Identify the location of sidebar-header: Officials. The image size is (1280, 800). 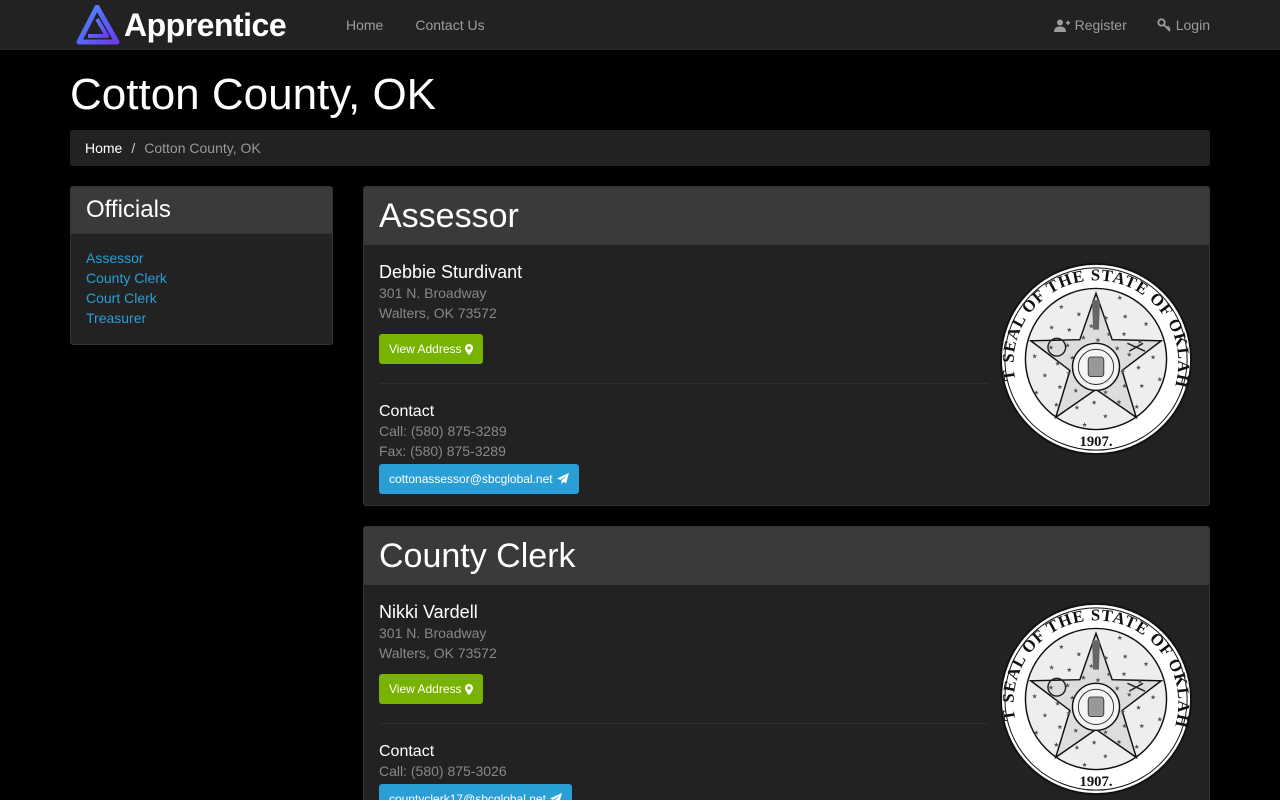
(201, 210).